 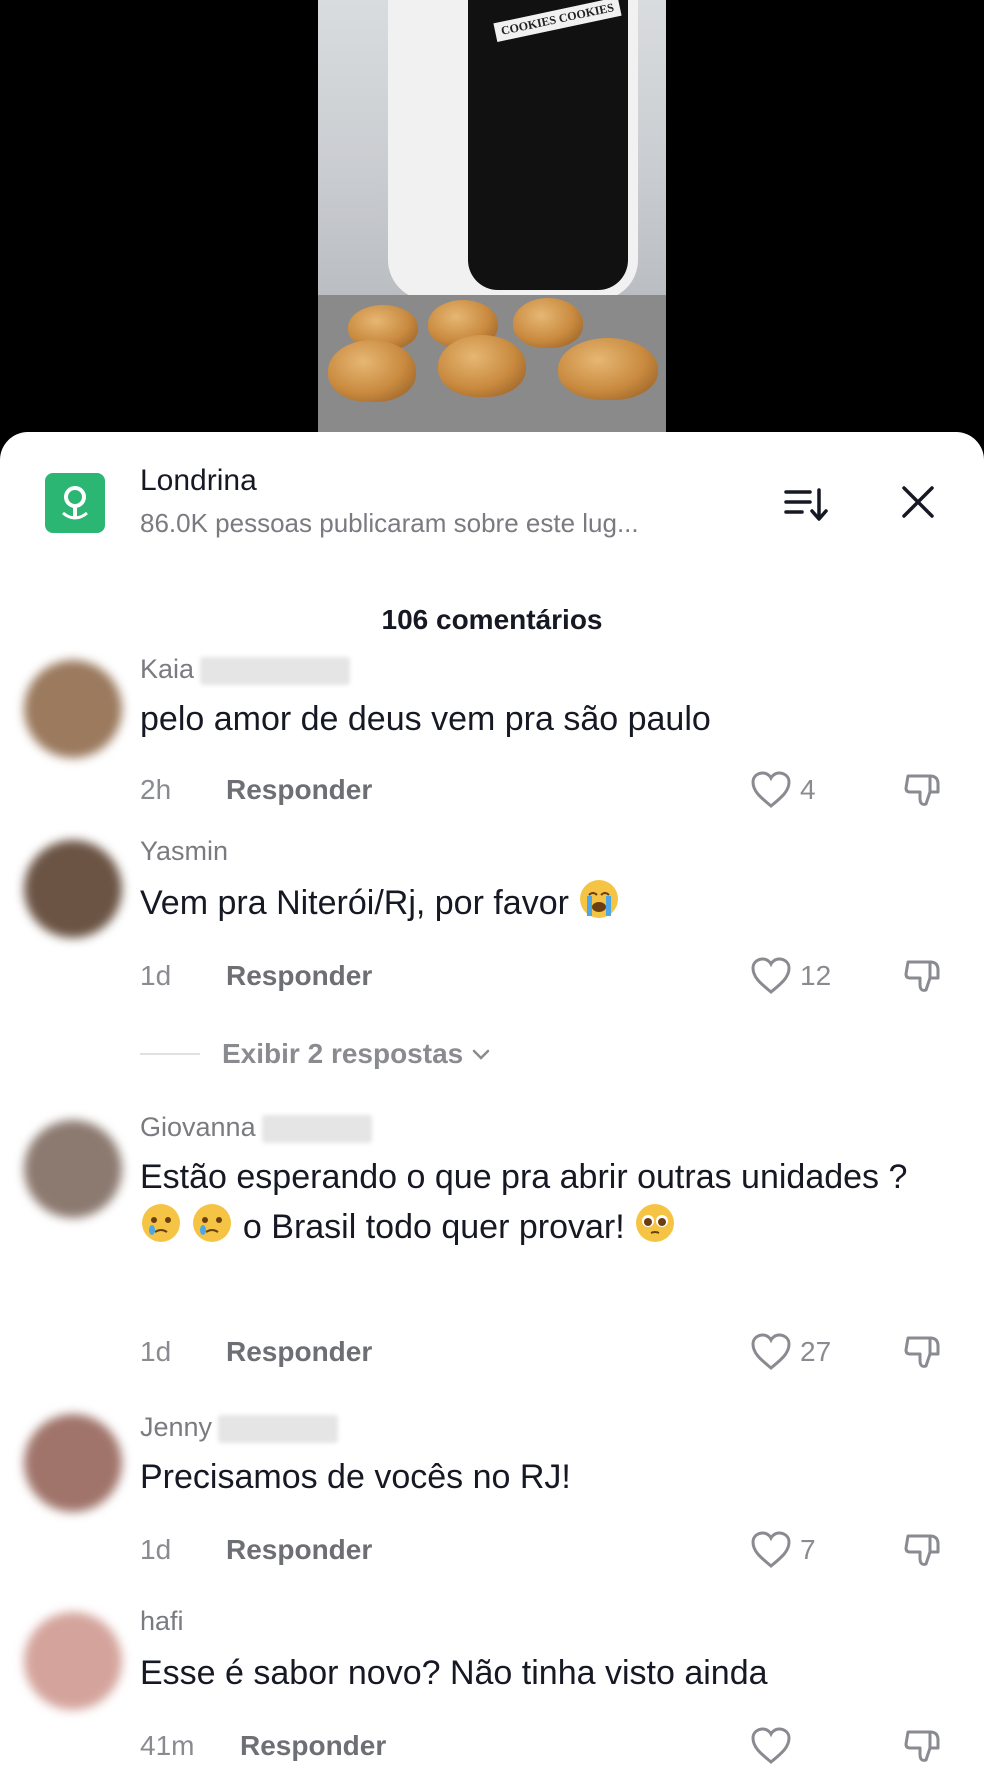 What do you see at coordinates (808, 789) in the screenshot?
I see `like-count: 4` at bounding box center [808, 789].